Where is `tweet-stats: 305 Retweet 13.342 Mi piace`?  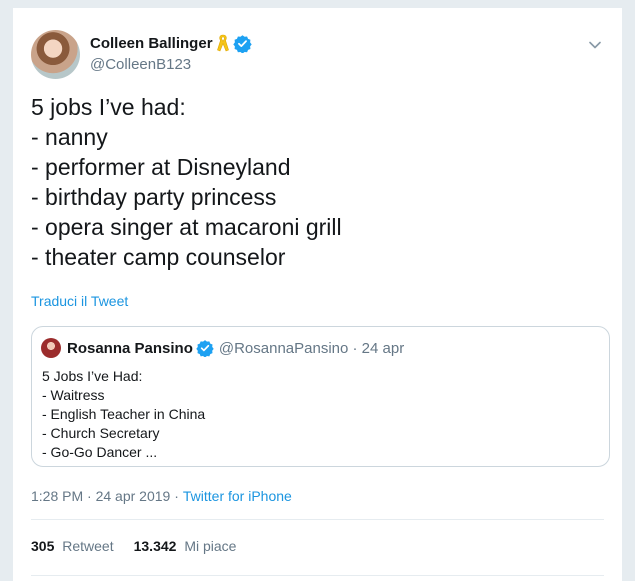 tweet-stats: 305 Retweet 13.342 Mi piace is located at coordinates (143, 546).